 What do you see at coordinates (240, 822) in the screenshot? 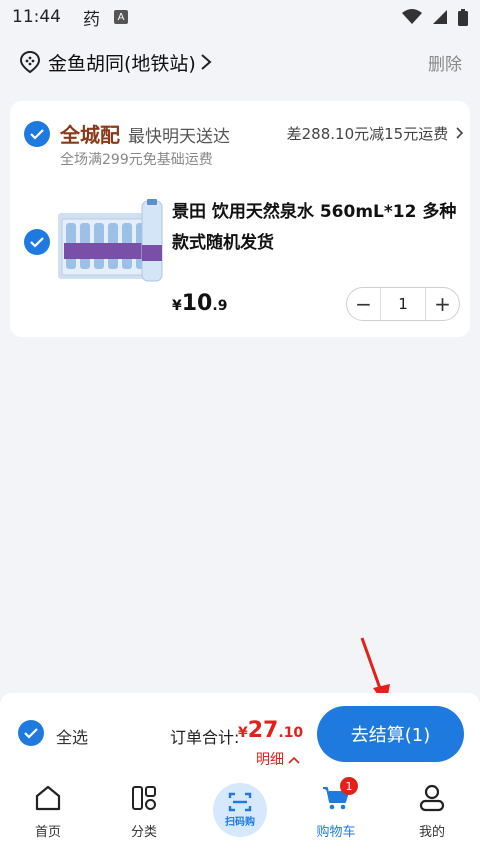
I see `scan-label: 扫码购` at bounding box center [240, 822].